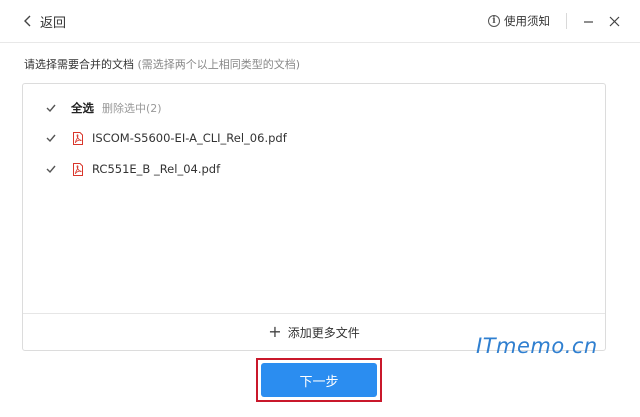  What do you see at coordinates (53, 23) in the screenshot?
I see `back-label: 返回` at bounding box center [53, 23].